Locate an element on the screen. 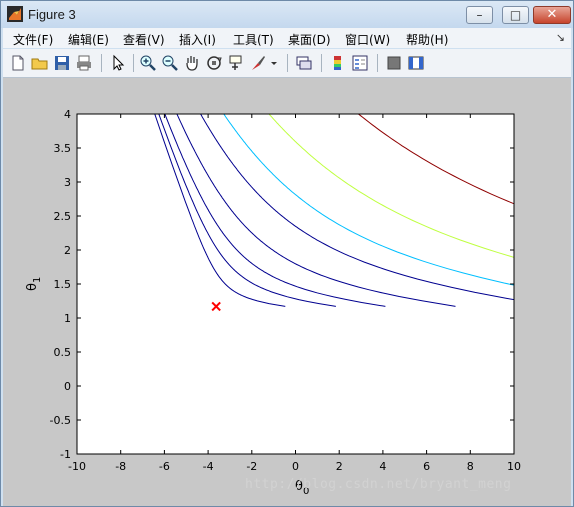  save-icon is located at coordinates (62, 63).